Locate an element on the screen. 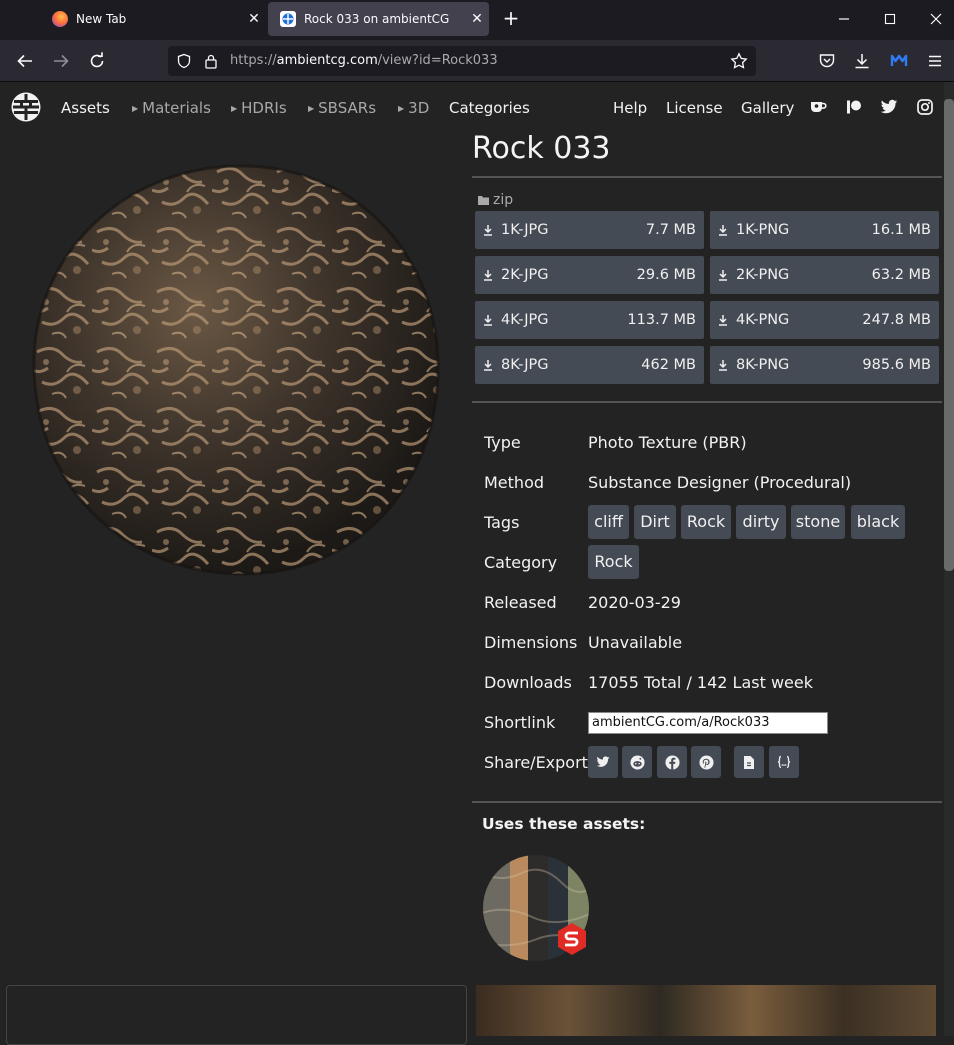 This screenshot has width=954, height=1045. released-value: 2020-03-29 is located at coordinates (634, 602).